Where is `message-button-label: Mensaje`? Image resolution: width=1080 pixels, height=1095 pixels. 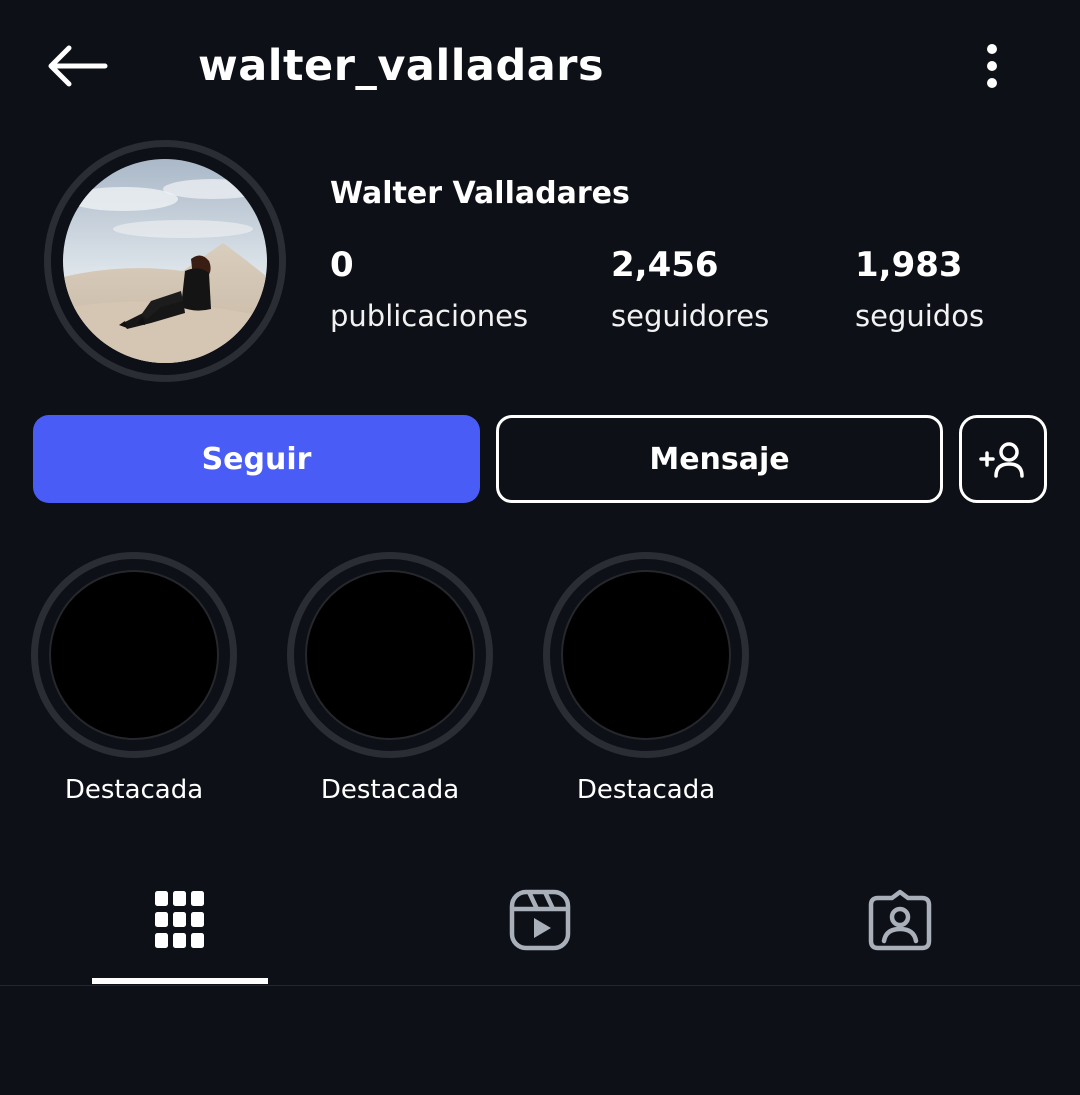 message-button-label: Mensaje is located at coordinates (719, 459).